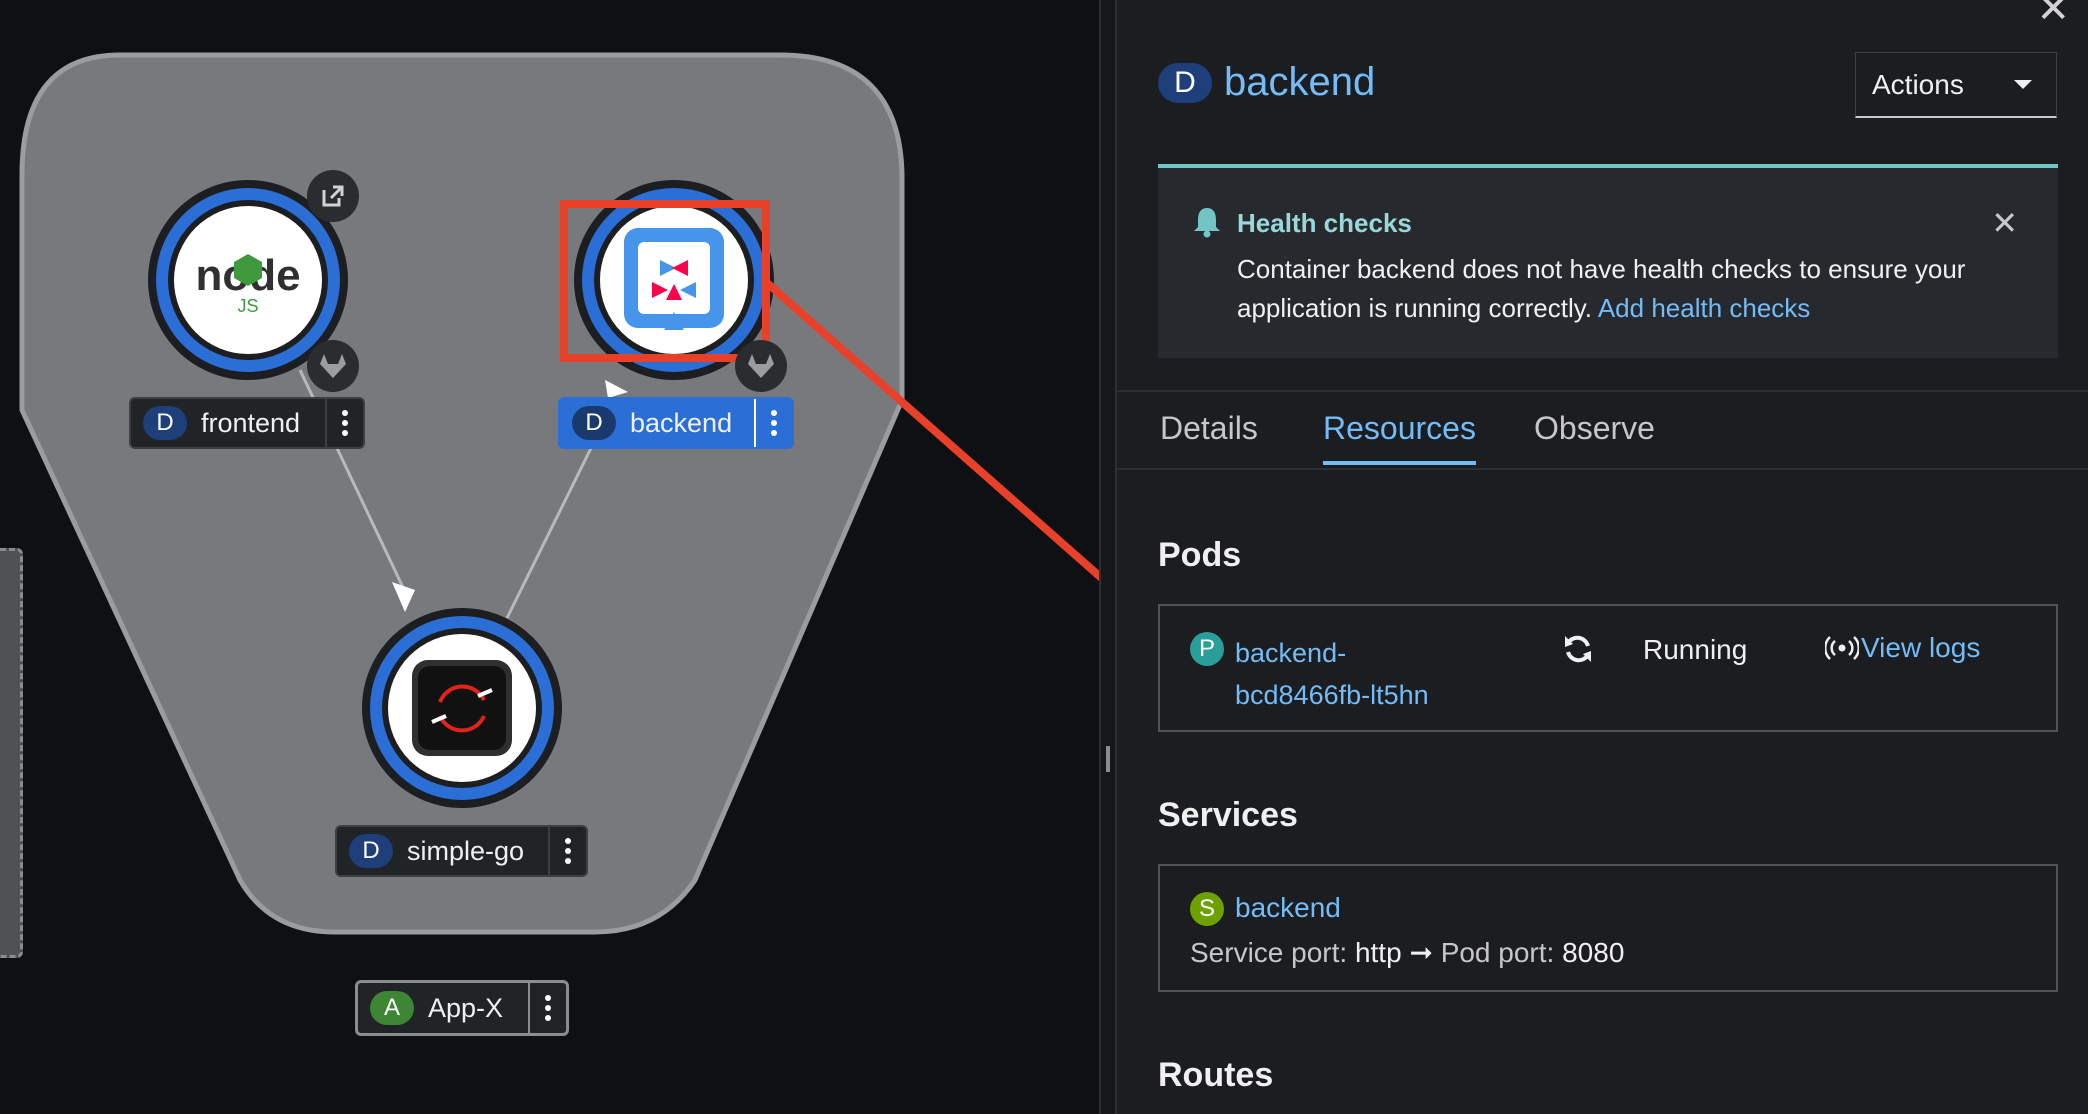 The height and width of the screenshot is (1114, 2088). I want to click on tab-resources: Resources, so click(1399, 437).